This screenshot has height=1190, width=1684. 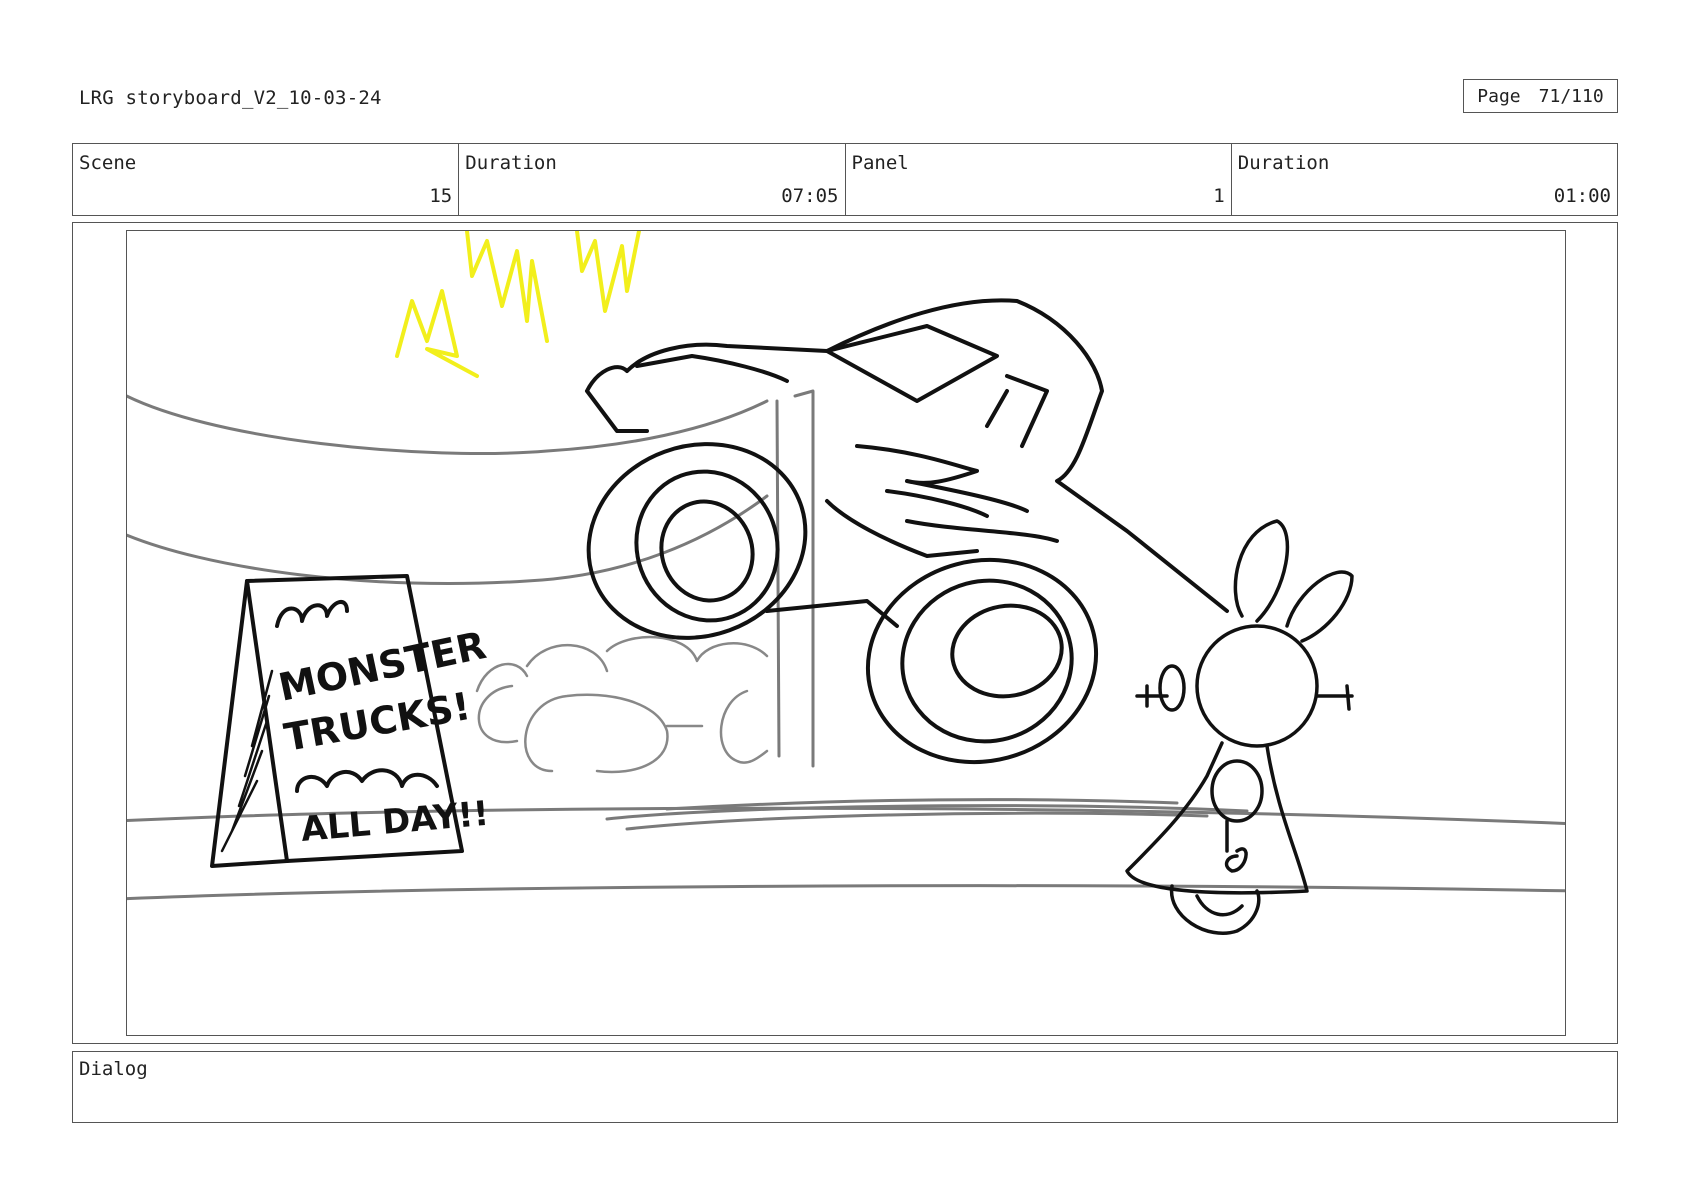 I want to click on scene-duration-cell: Duration 07:05, so click(x=652, y=179).